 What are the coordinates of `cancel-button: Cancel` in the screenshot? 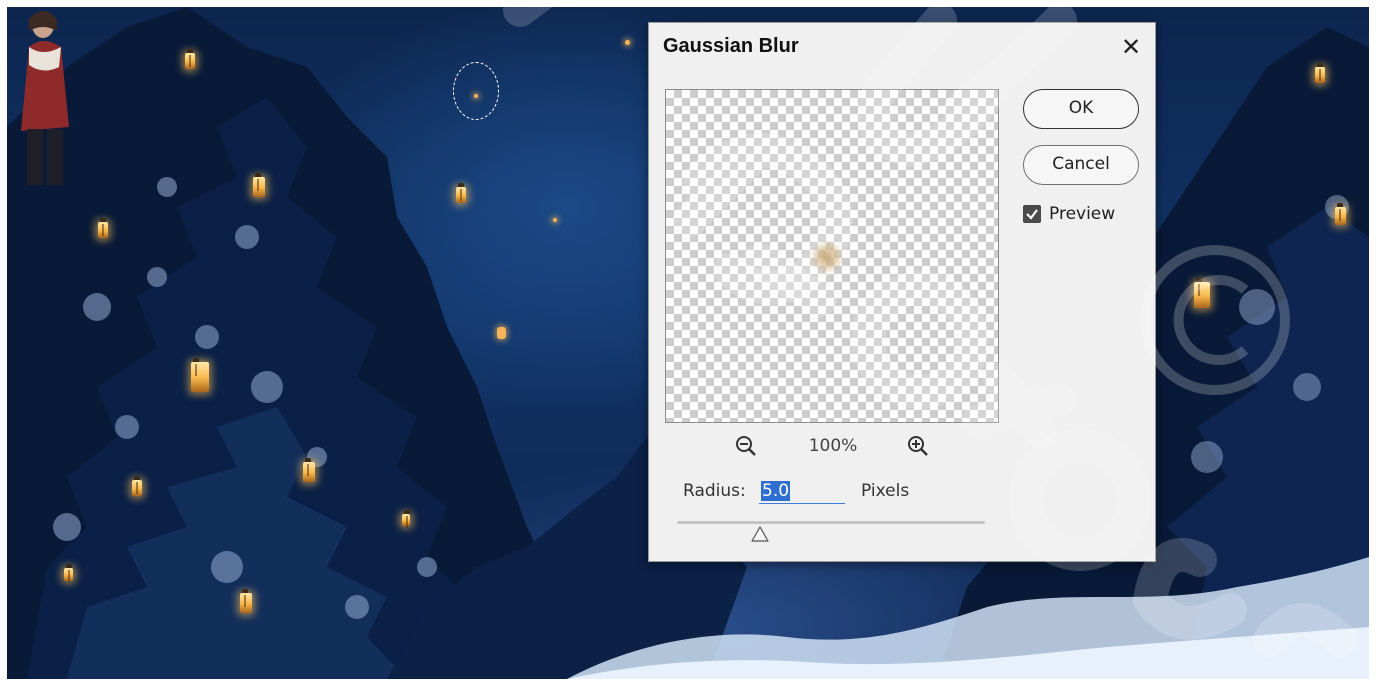 It's located at (1081, 165).